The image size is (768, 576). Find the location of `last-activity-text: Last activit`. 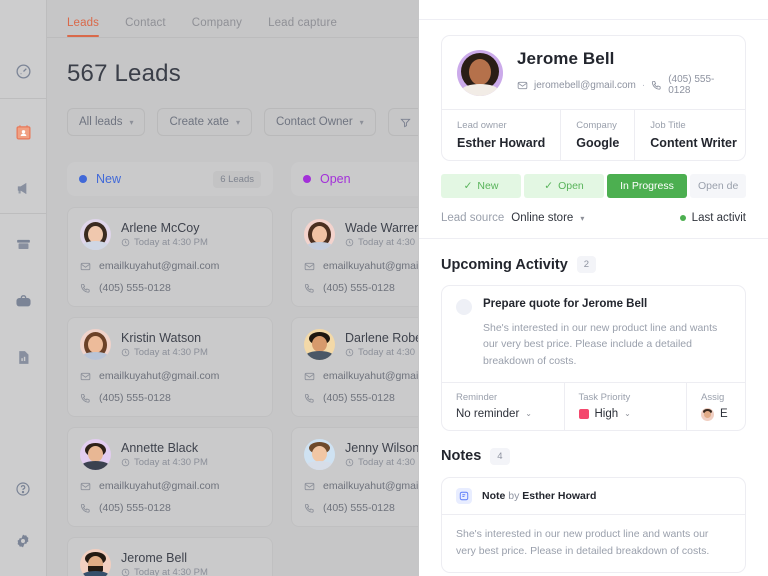

last-activity-text: Last activit is located at coordinates (718, 218).